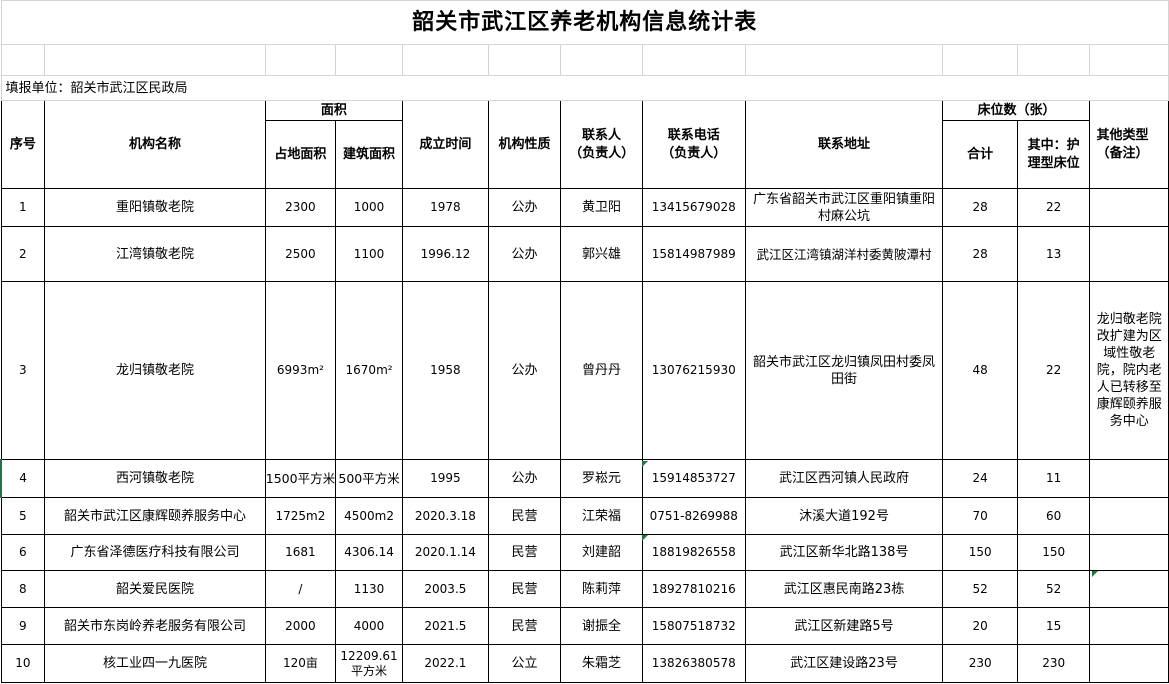 This screenshot has width=1169, height=684. Describe the element at coordinates (369, 254) in the screenshot. I see `cell-building: 1100` at that location.